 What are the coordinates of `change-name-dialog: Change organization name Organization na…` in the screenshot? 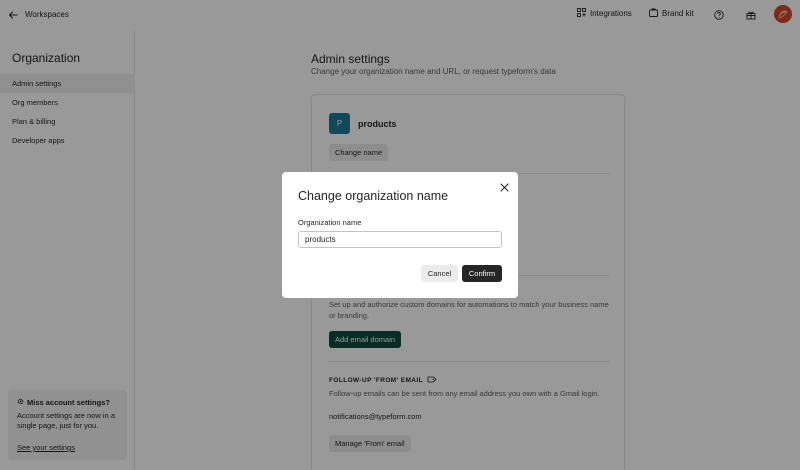 It's located at (400, 235).